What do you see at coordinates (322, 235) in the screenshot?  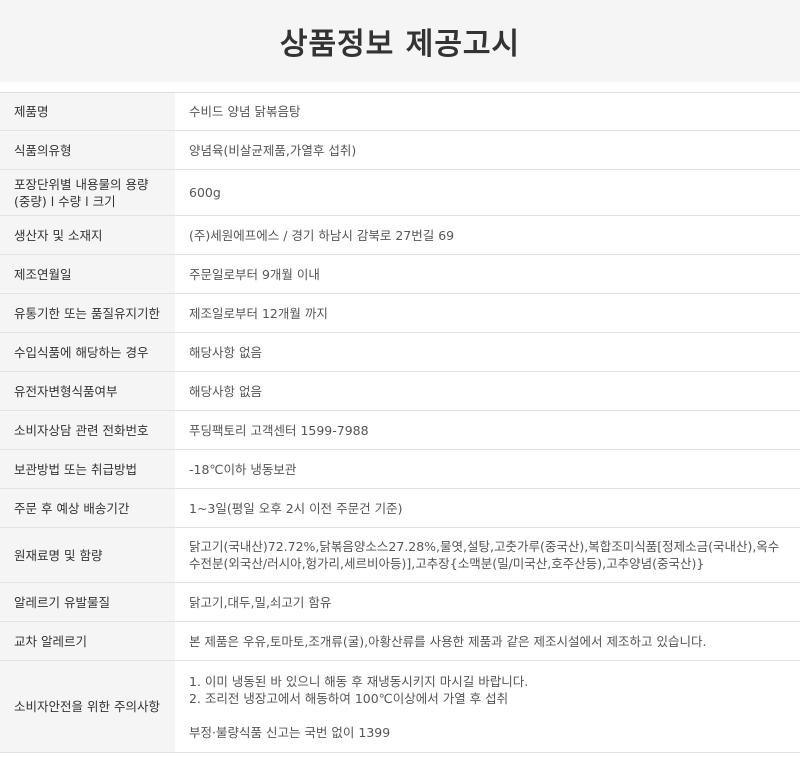 I see `value-line: (주)세원에프에스 / 경기 하남시 감북로 27번길 69` at bounding box center [322, 235].